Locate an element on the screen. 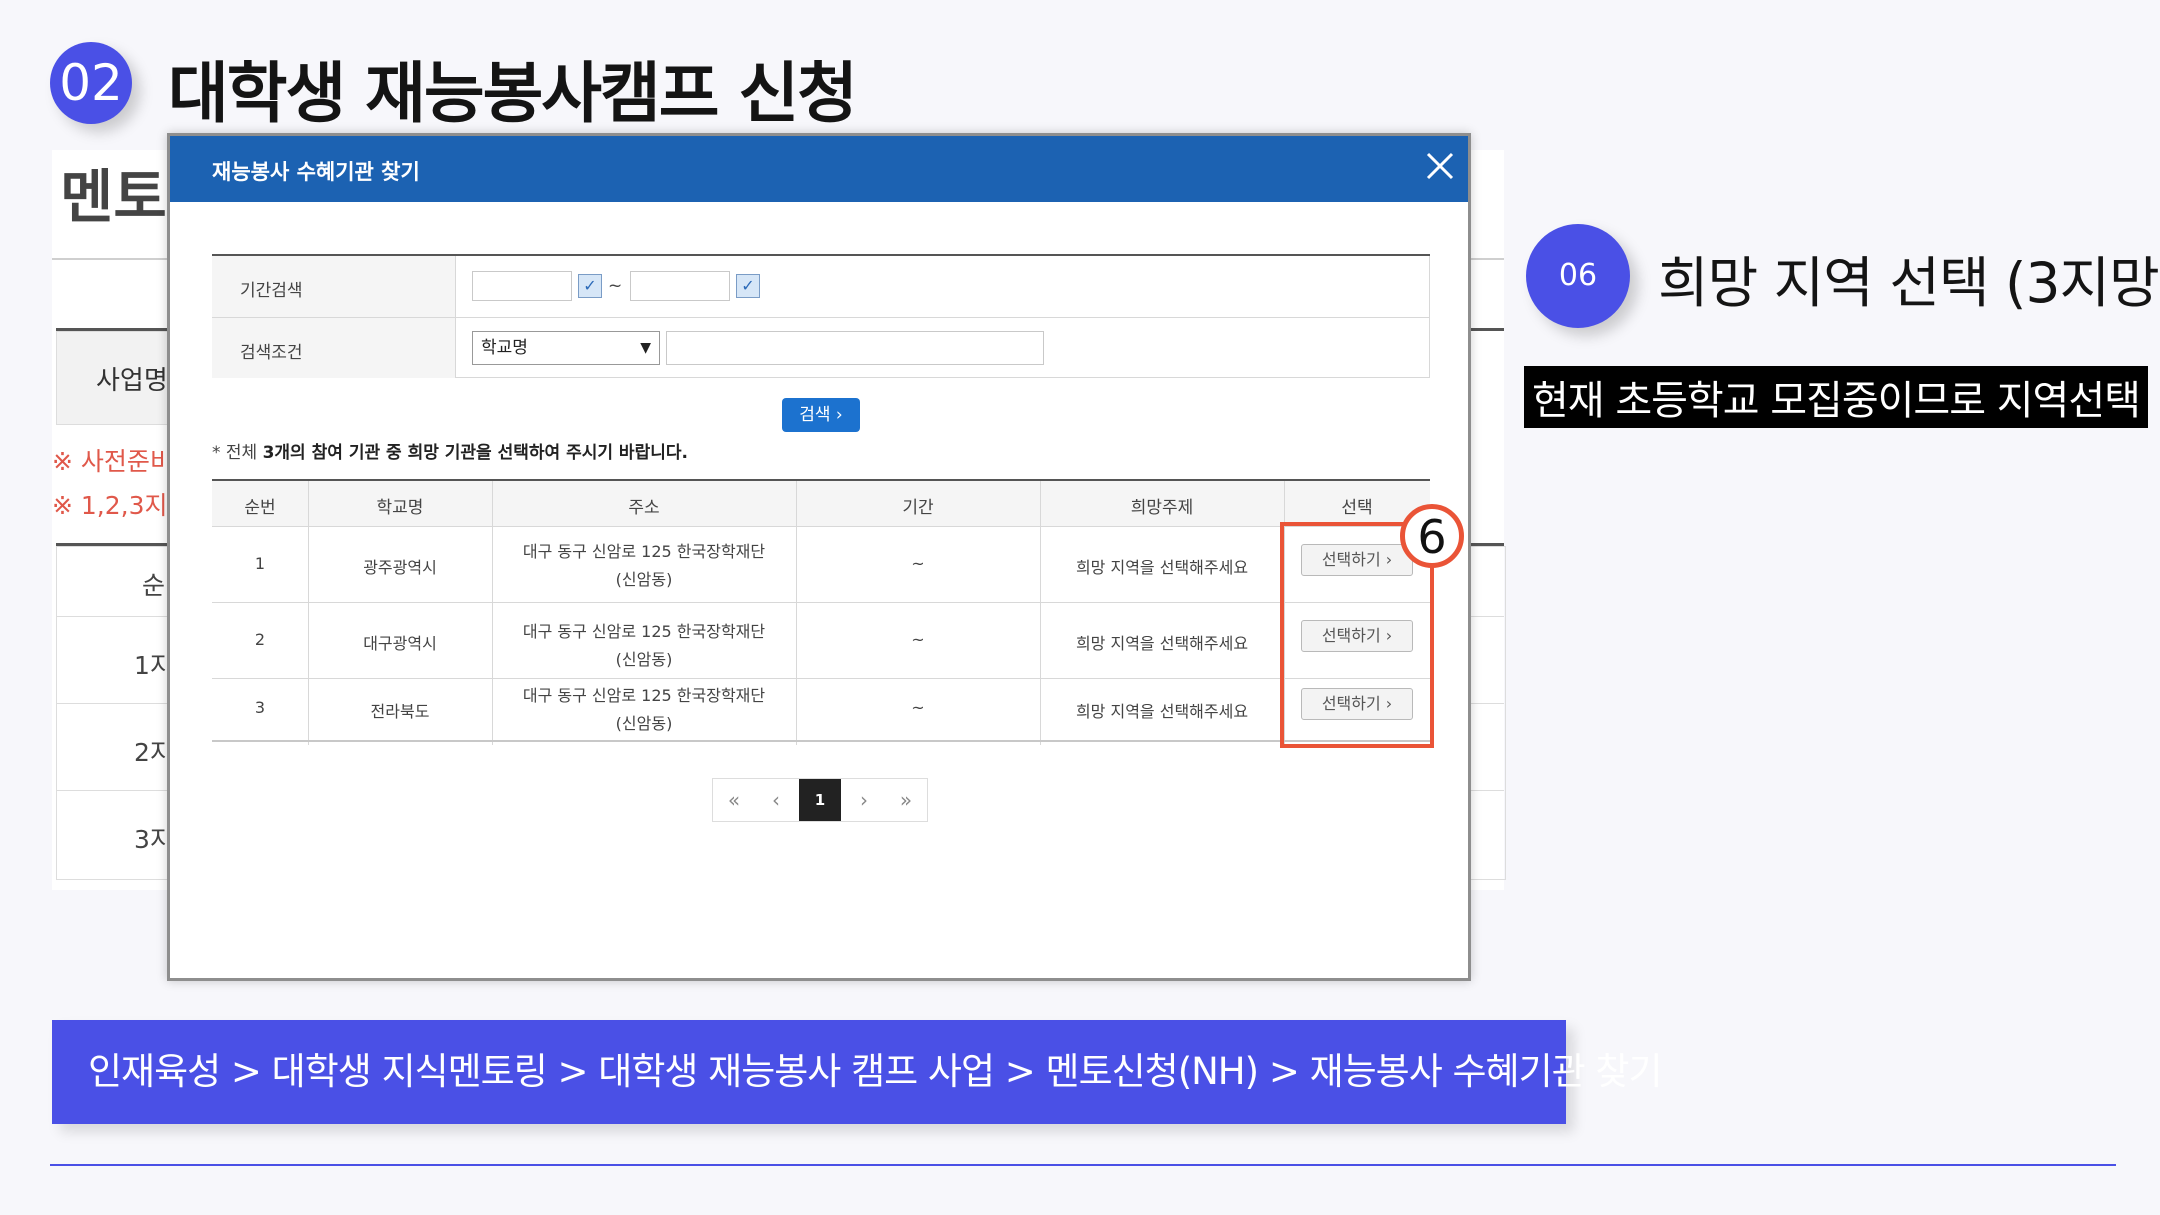  search-condition-label: 검색조건 is located at coordinates (271, 353).